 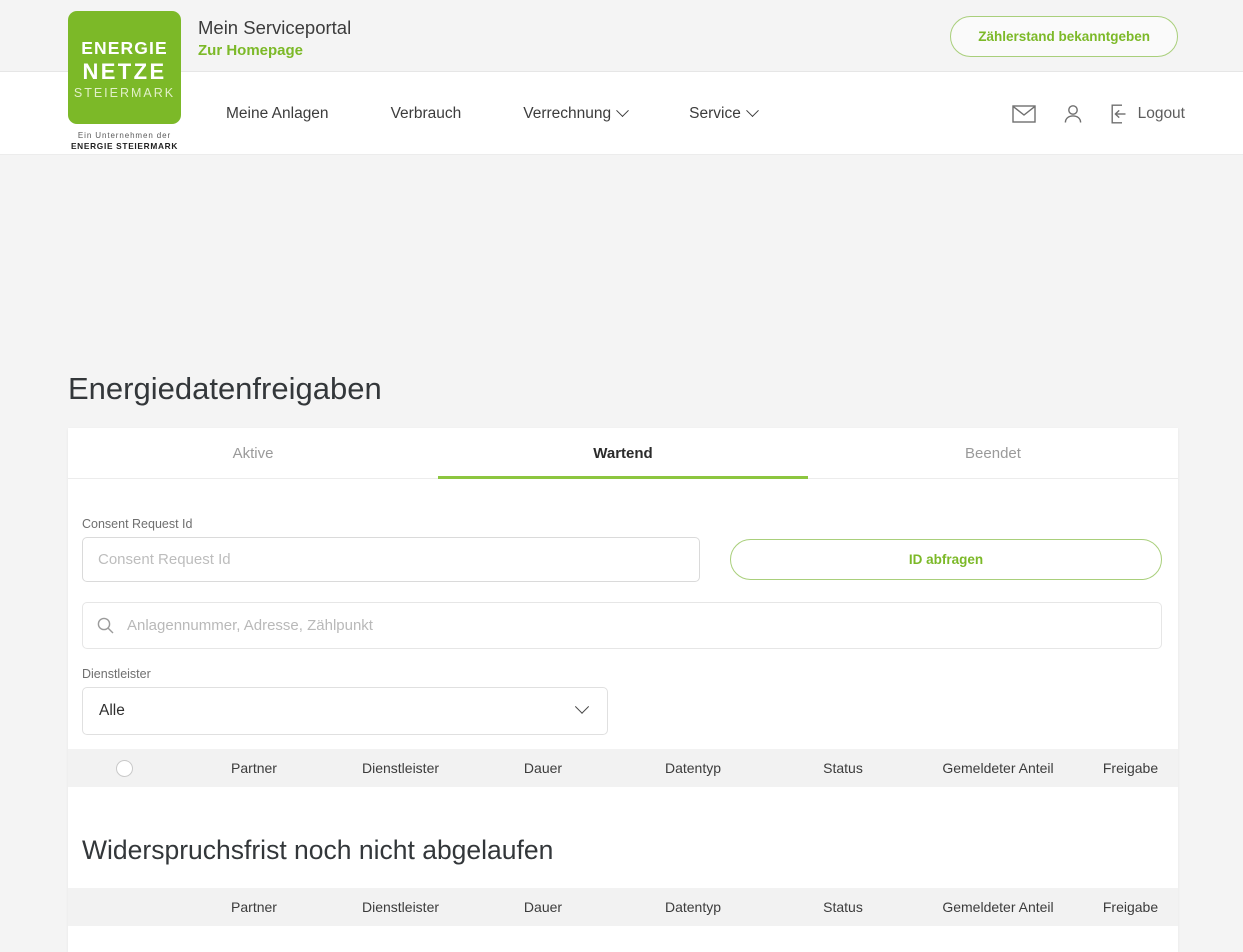 I want to click on logout-button: Logout, so click(x=1147, y=114).